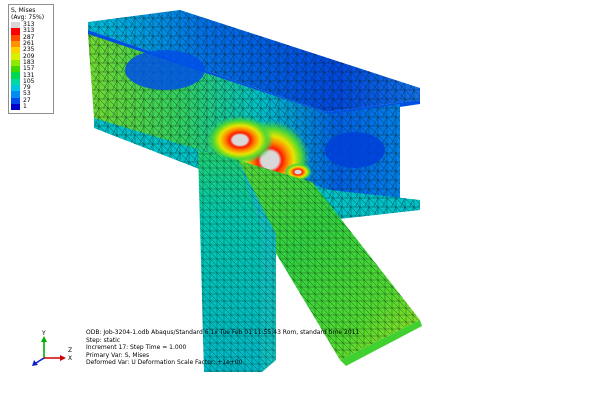 The height and width of the screenshot is (400, 600). What do you see at coordinates (70, 350) in the screenshot?
I see `z-axis-label: Z` at bounding box center [70, 350].